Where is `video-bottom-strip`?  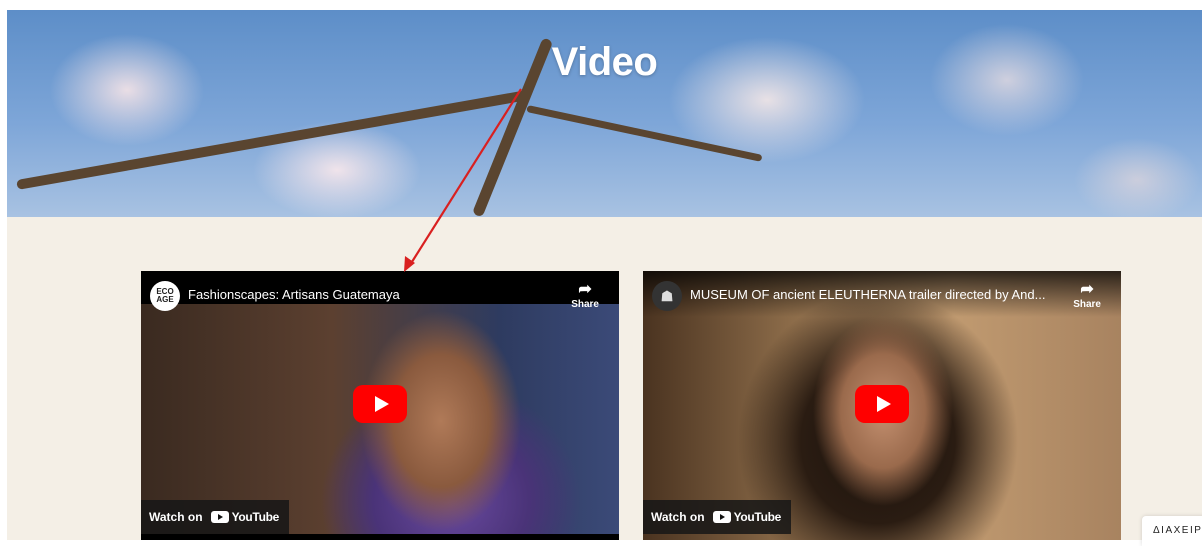 video-bottom-strip is located at coordinates (380, 537).